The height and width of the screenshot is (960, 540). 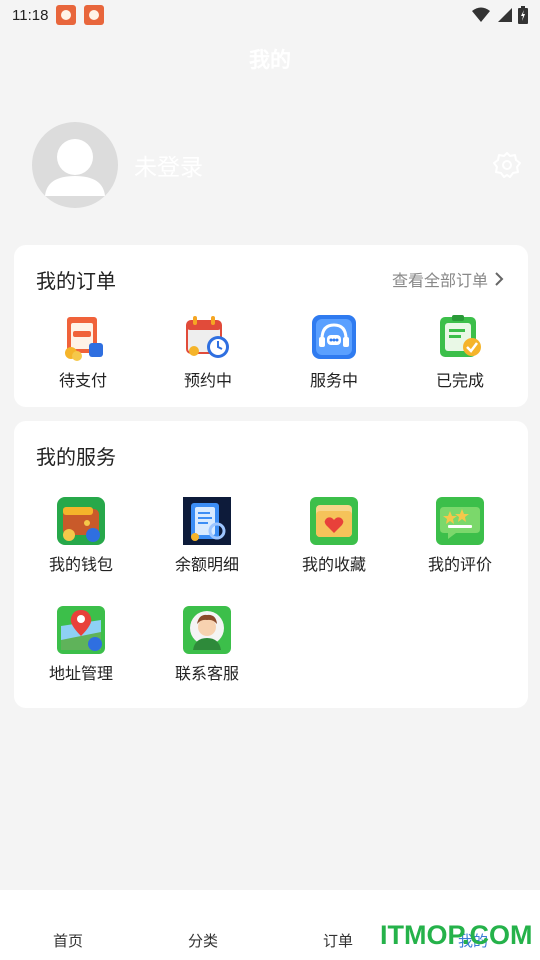 What do you see at coordinates (207, 521) in the screenshot?
I see `balance-detail-icon` at bounding box center [207, 521].